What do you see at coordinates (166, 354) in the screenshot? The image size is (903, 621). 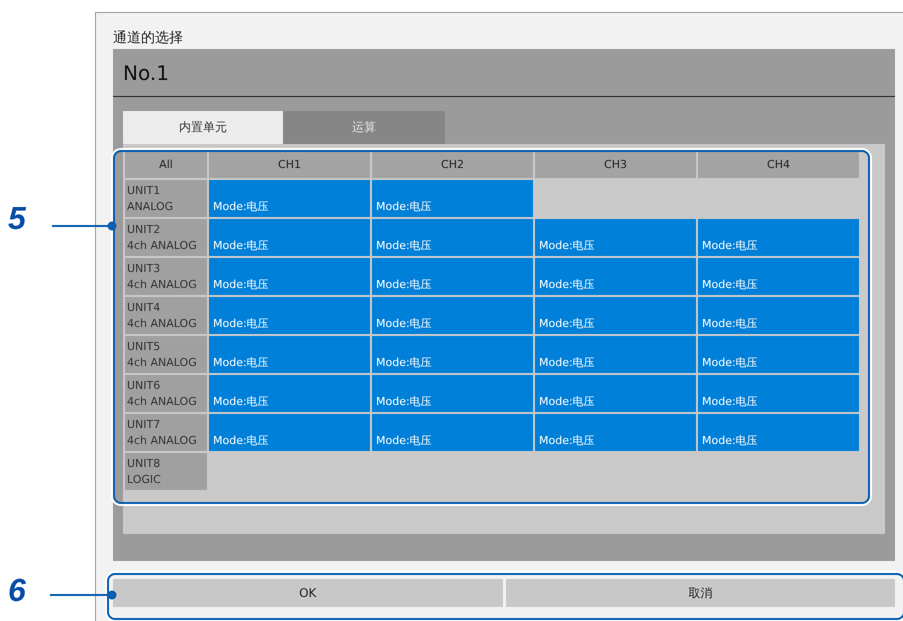 I see `unit-label: UNIT5 4ch ANALOG` at bounding box center [166, 354].